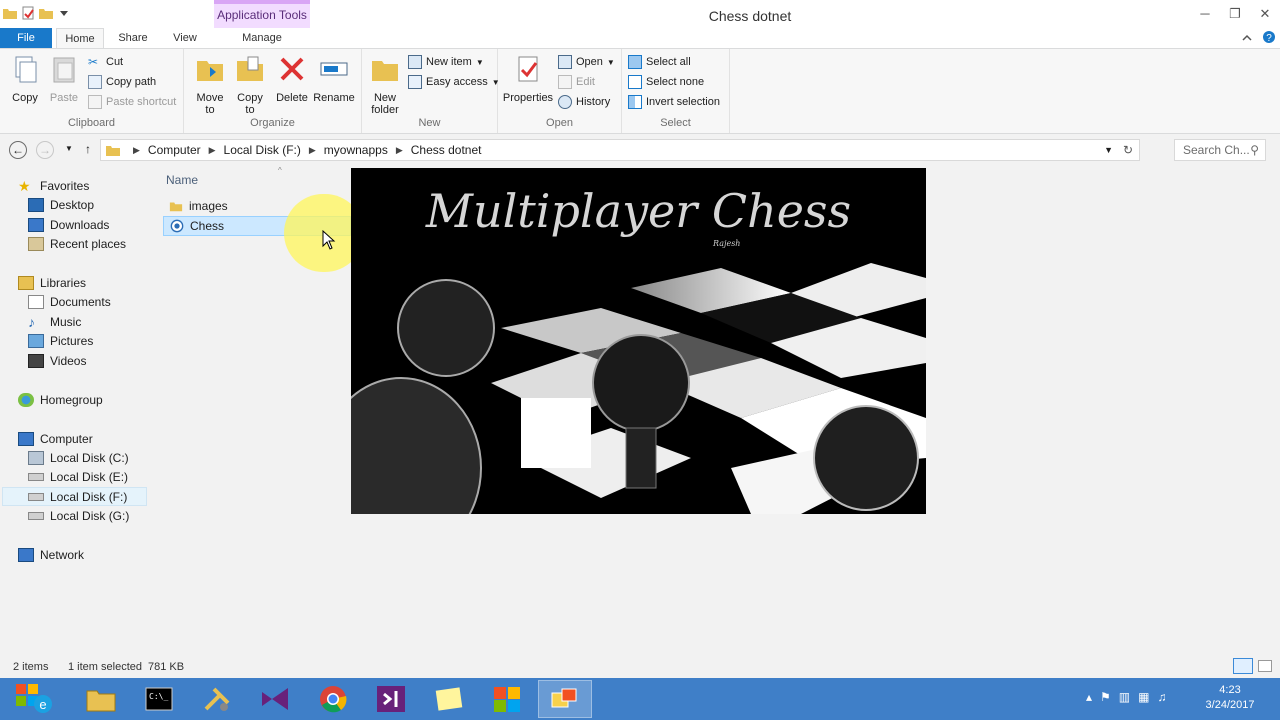 The image size is (1280, 720). Describe the element at coordinates (1205, 14) in the screenshot. I see `minimize-button: ─` at that location.